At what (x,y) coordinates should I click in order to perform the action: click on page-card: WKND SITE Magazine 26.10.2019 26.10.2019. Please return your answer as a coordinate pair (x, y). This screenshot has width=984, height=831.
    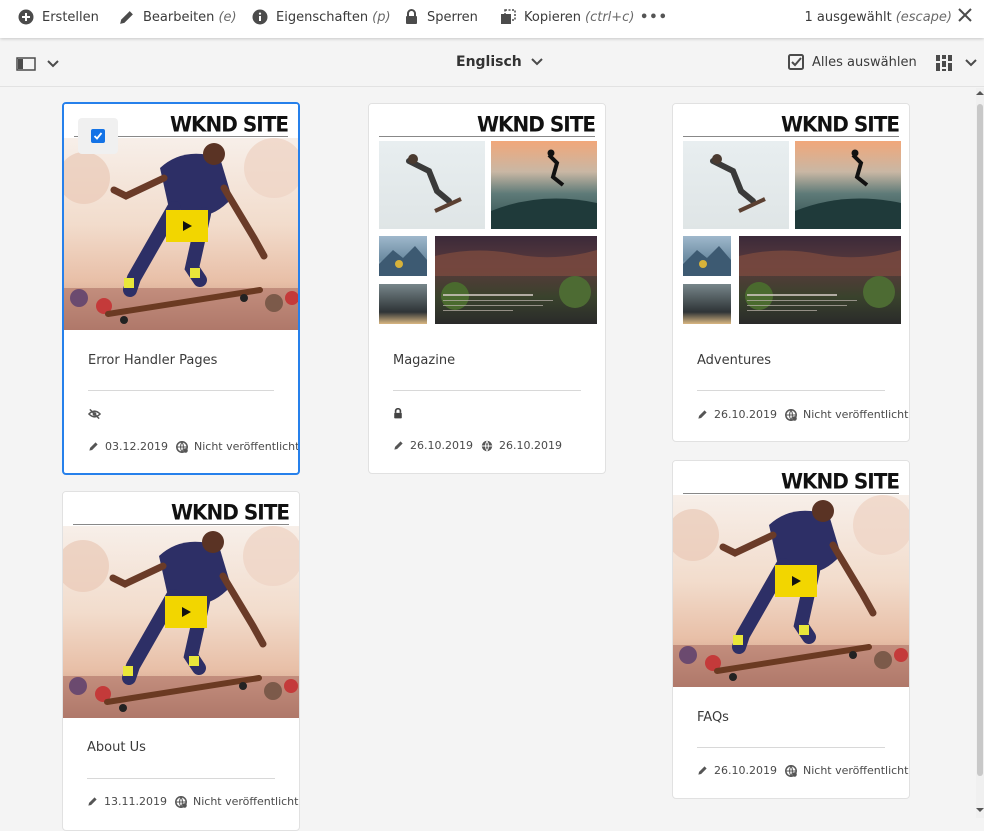
    Looking at the image, I should click on (487, 288).